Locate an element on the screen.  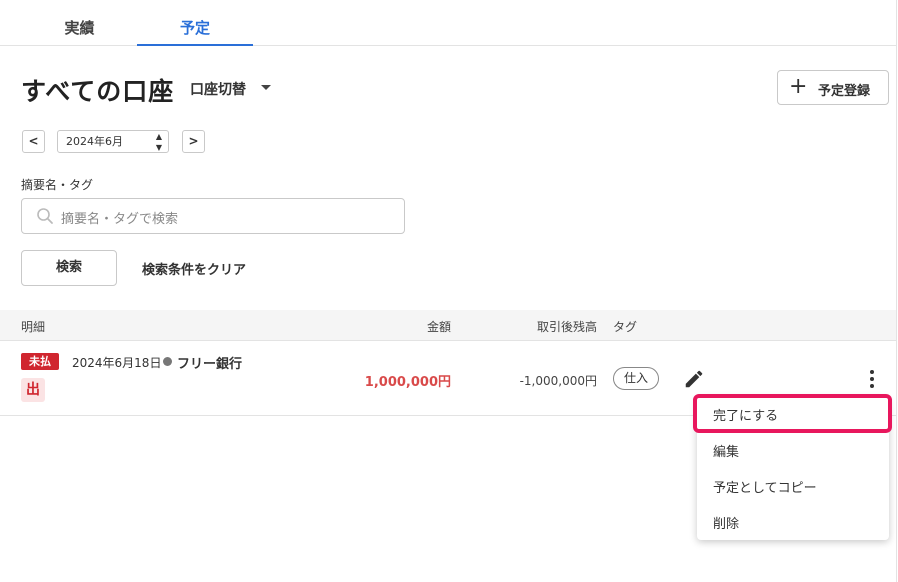
search-field-label: 摘要名・タグ is located at coordinates (57, 185).